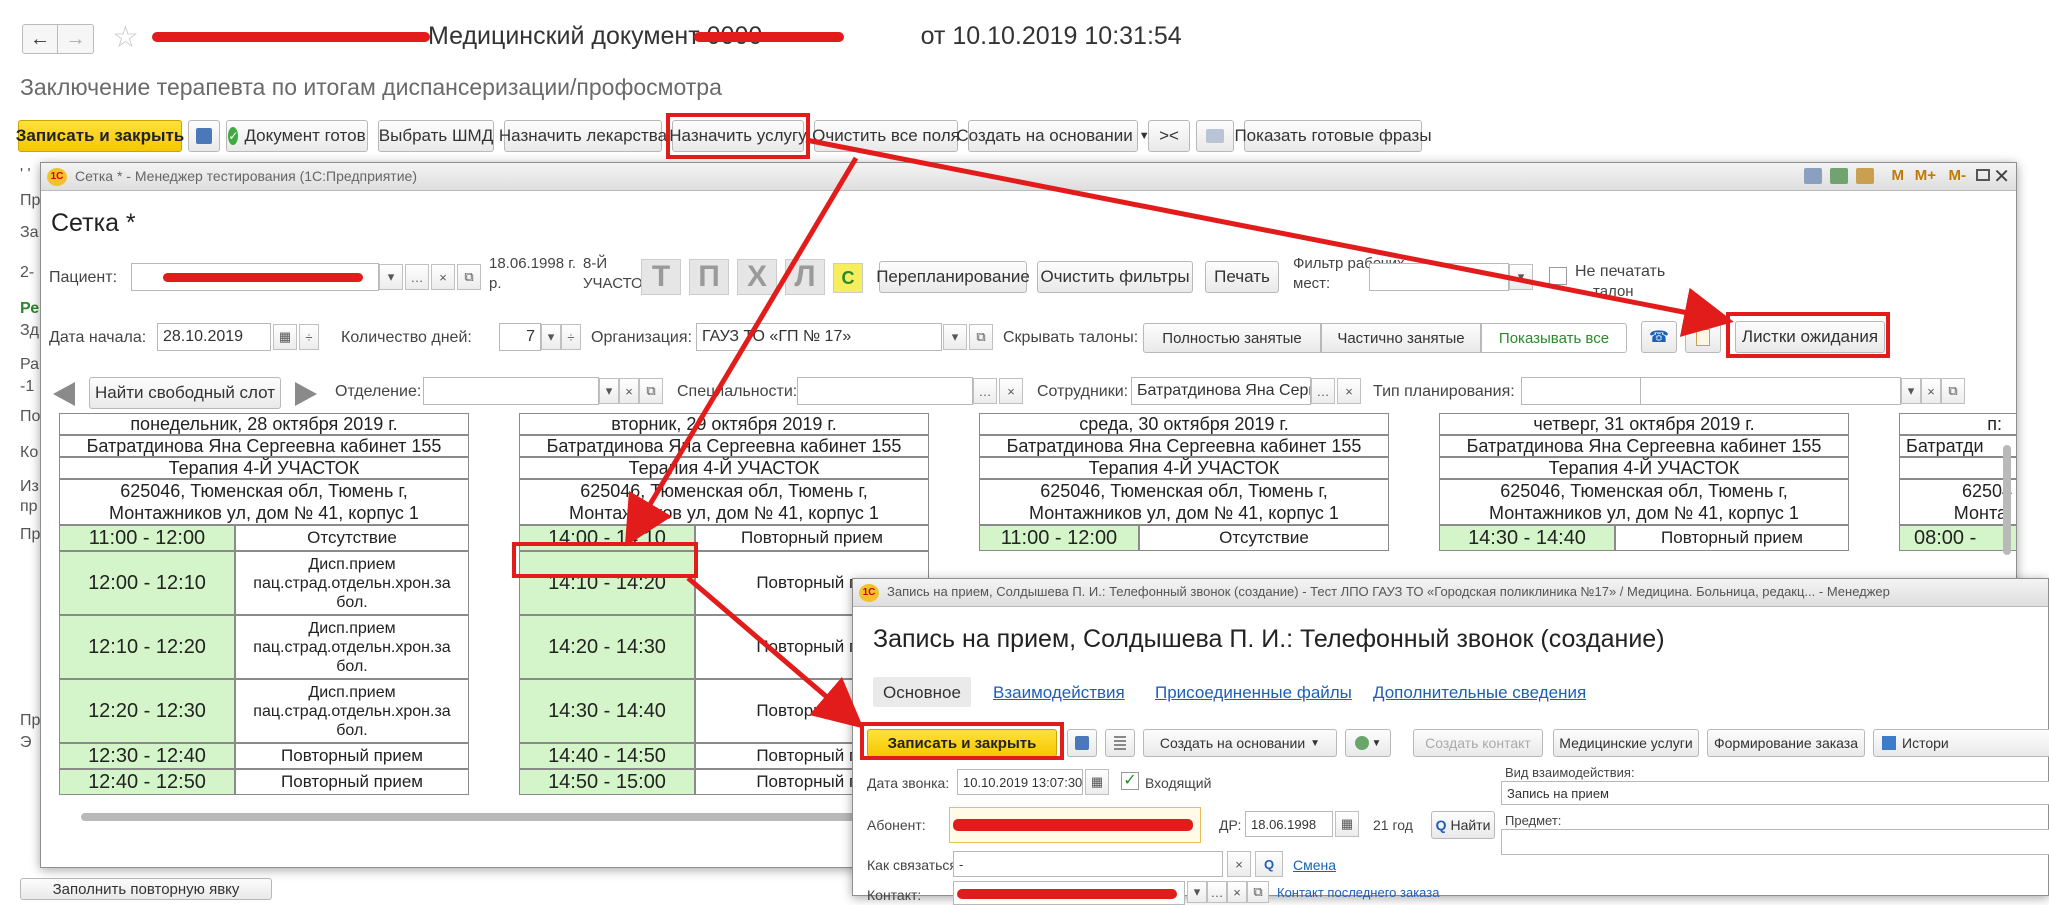  I want to click on contact-method-clear: ×, so click(1239, 864).